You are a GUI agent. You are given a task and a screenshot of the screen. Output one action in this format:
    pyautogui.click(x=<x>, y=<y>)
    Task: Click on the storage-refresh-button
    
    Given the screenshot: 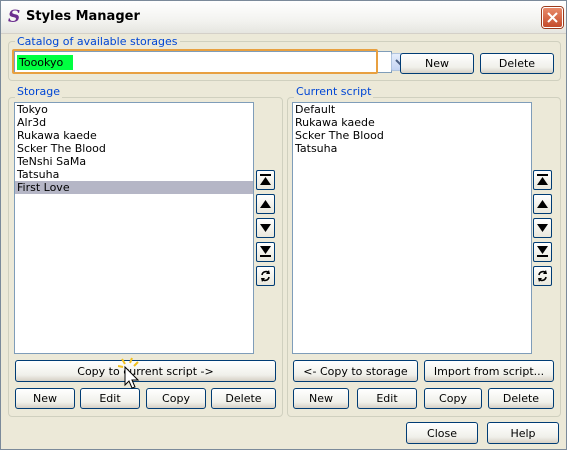 What is the action you would take?
    pyautogui.click(x=265, y=276)
    